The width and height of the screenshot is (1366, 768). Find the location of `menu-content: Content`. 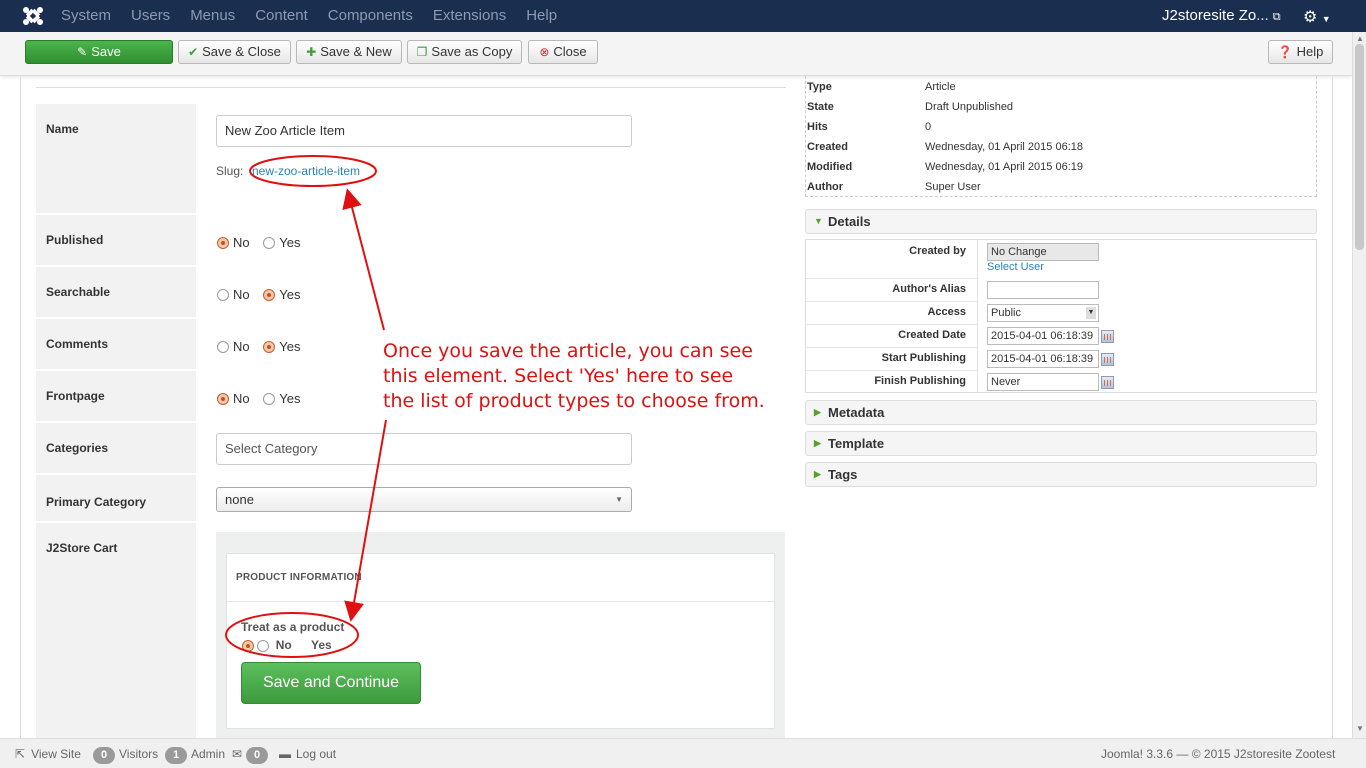

menu-content: Content is located at coordinates (281, 16).